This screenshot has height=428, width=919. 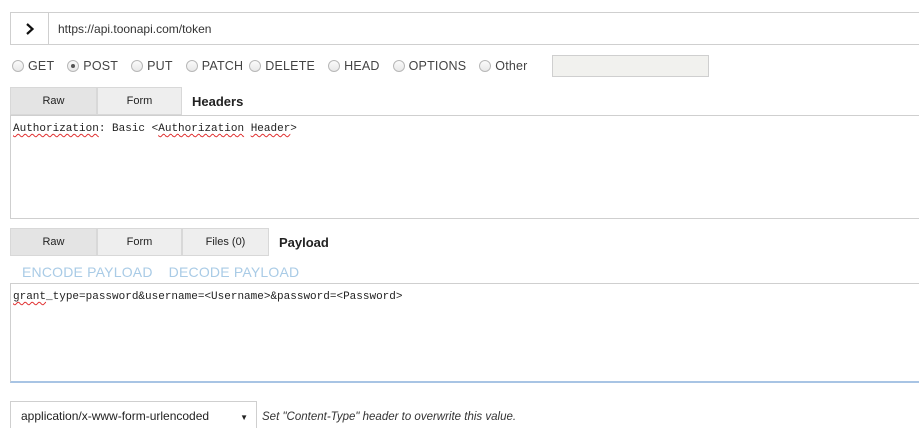 I want to click on url-input, so click(x=483, y=28).